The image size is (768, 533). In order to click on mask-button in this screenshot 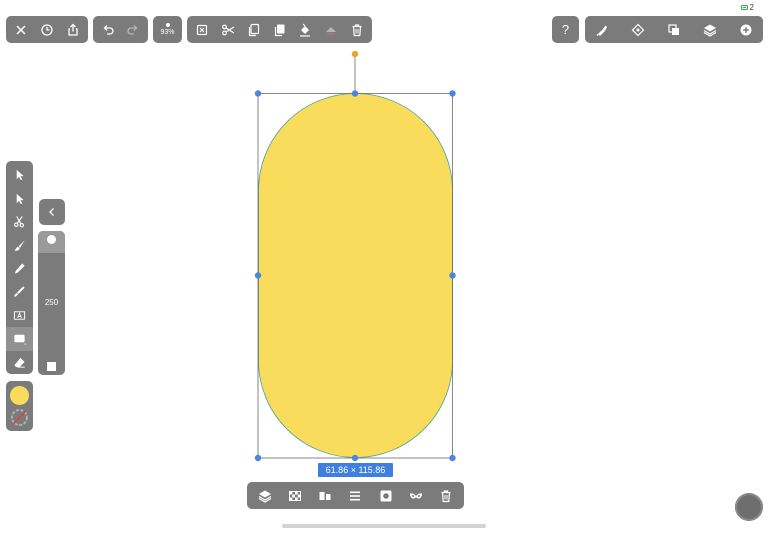, I will do `click(386, 495)`.